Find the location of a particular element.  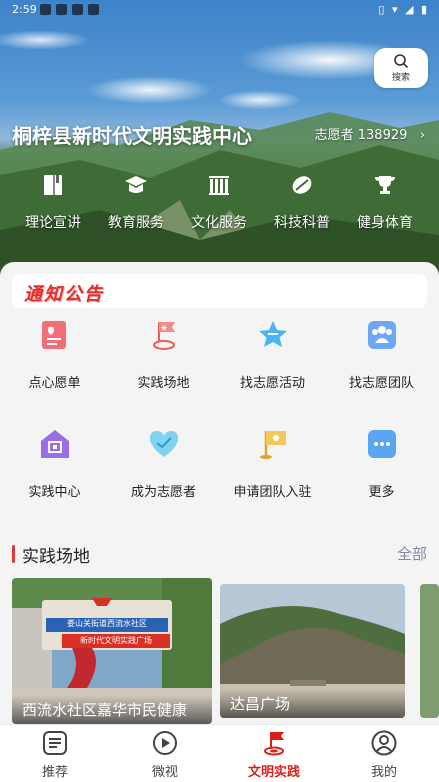

section-accent-bar is located at coordinates (13, 554).